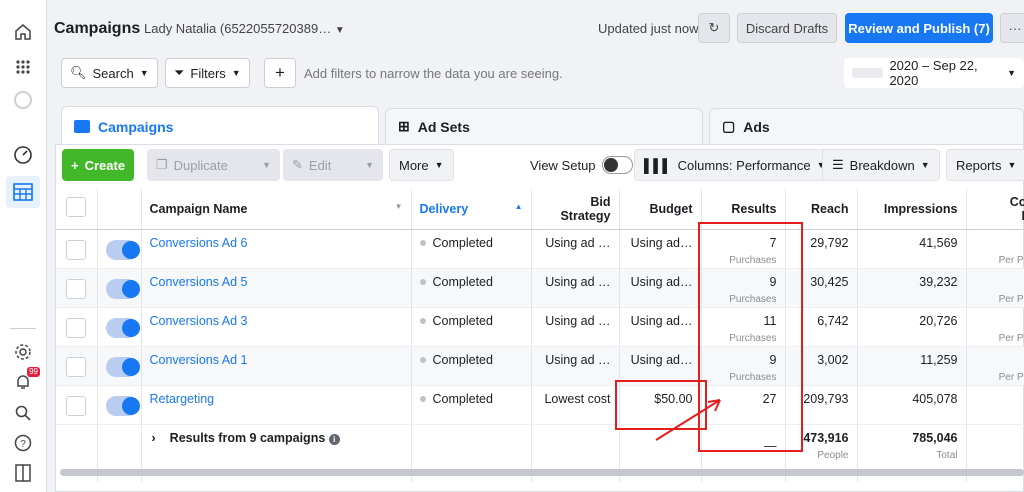  Describe the element at coordinates (575, 405) in the screenshot. I see `bid-strategy-cell: Lowest cost` at that location.